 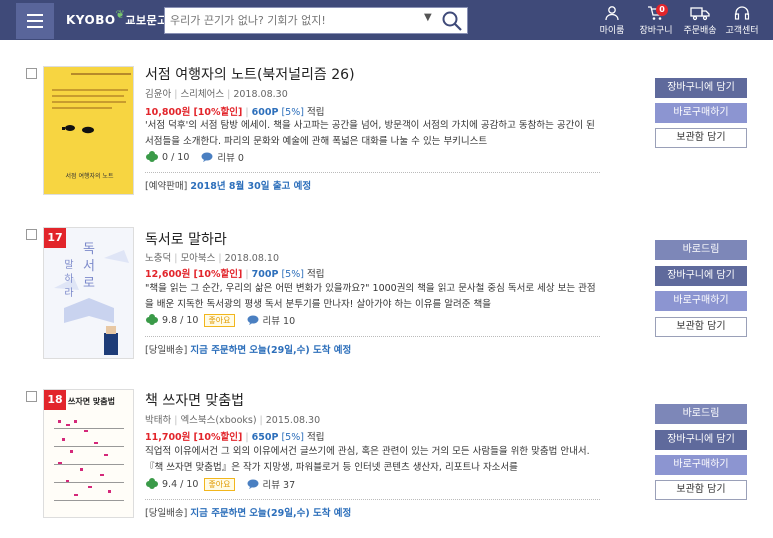 I want to click on book-cover: 독 서 로 말 하 라 17, so click(x=88, y=293).